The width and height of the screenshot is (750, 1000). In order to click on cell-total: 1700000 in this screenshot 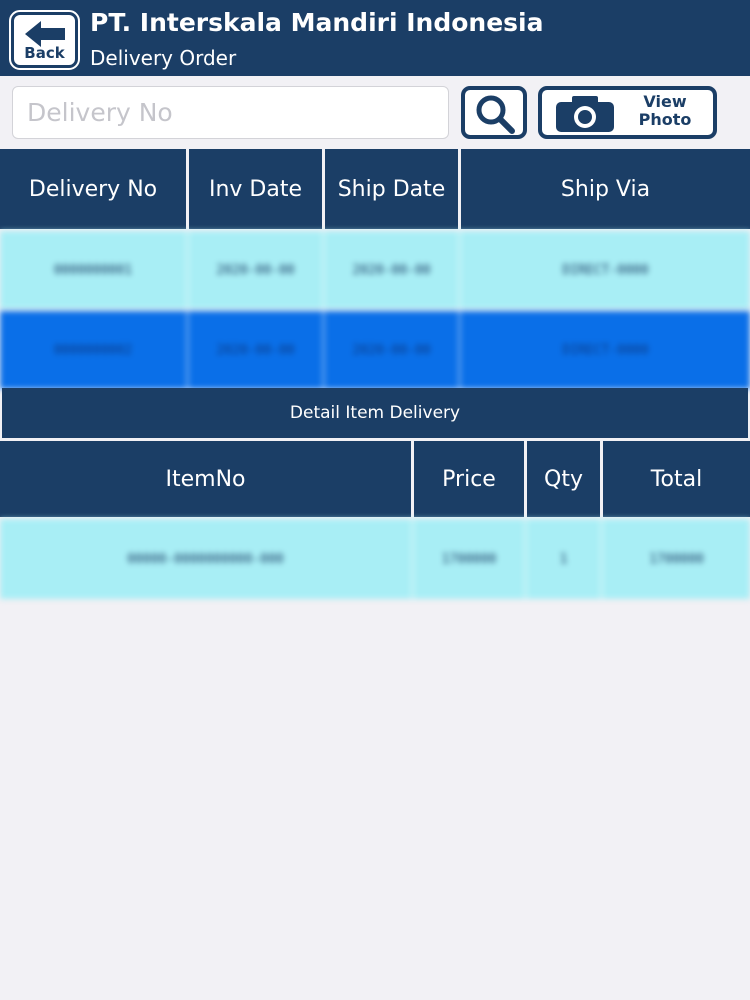, I will do `click(676, 559)`.